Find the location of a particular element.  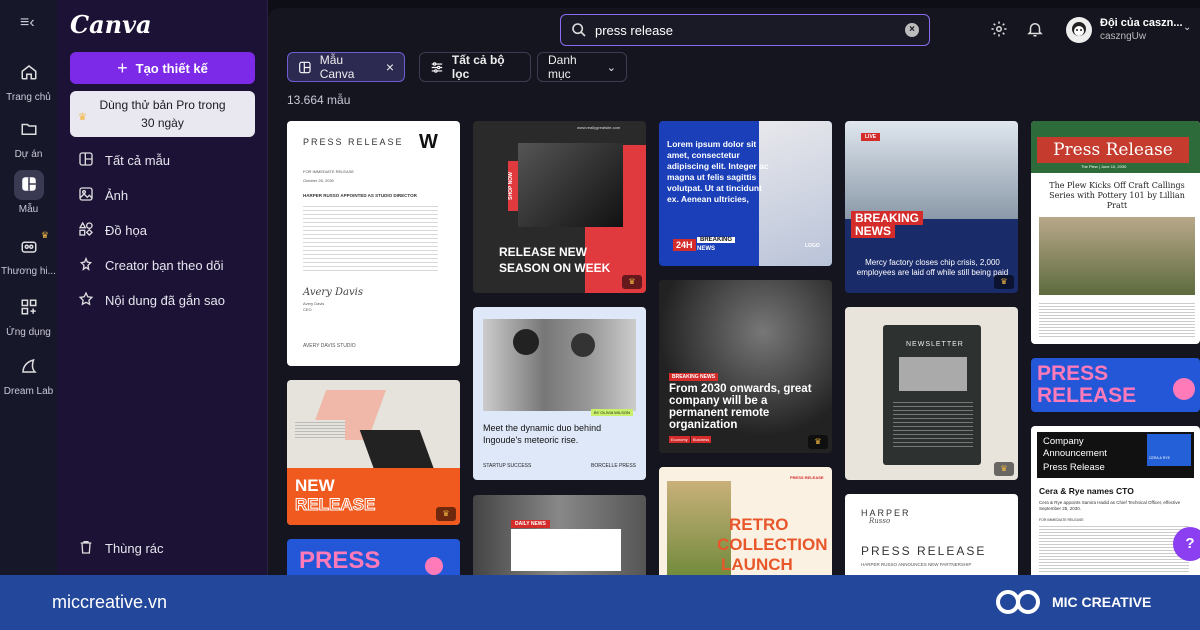

search-box: press release × is located at coordinates (745, 30).